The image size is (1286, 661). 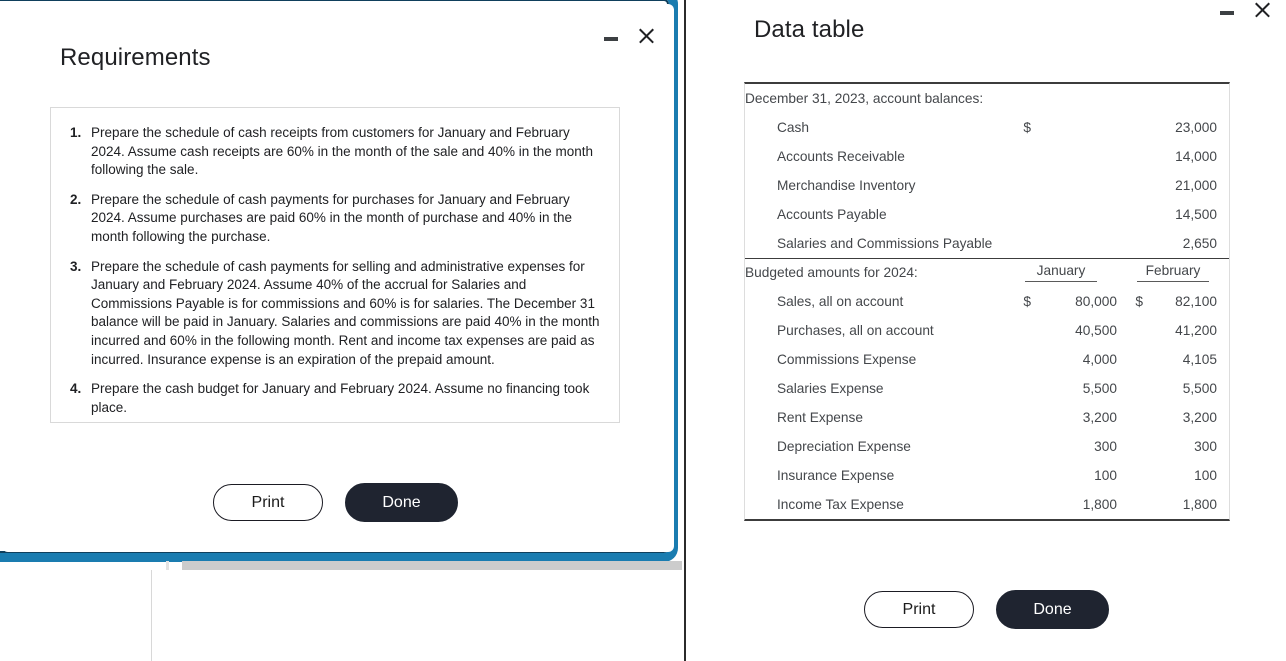 I want to click on horizontal-scrollbar, so click(x=432, y=565).